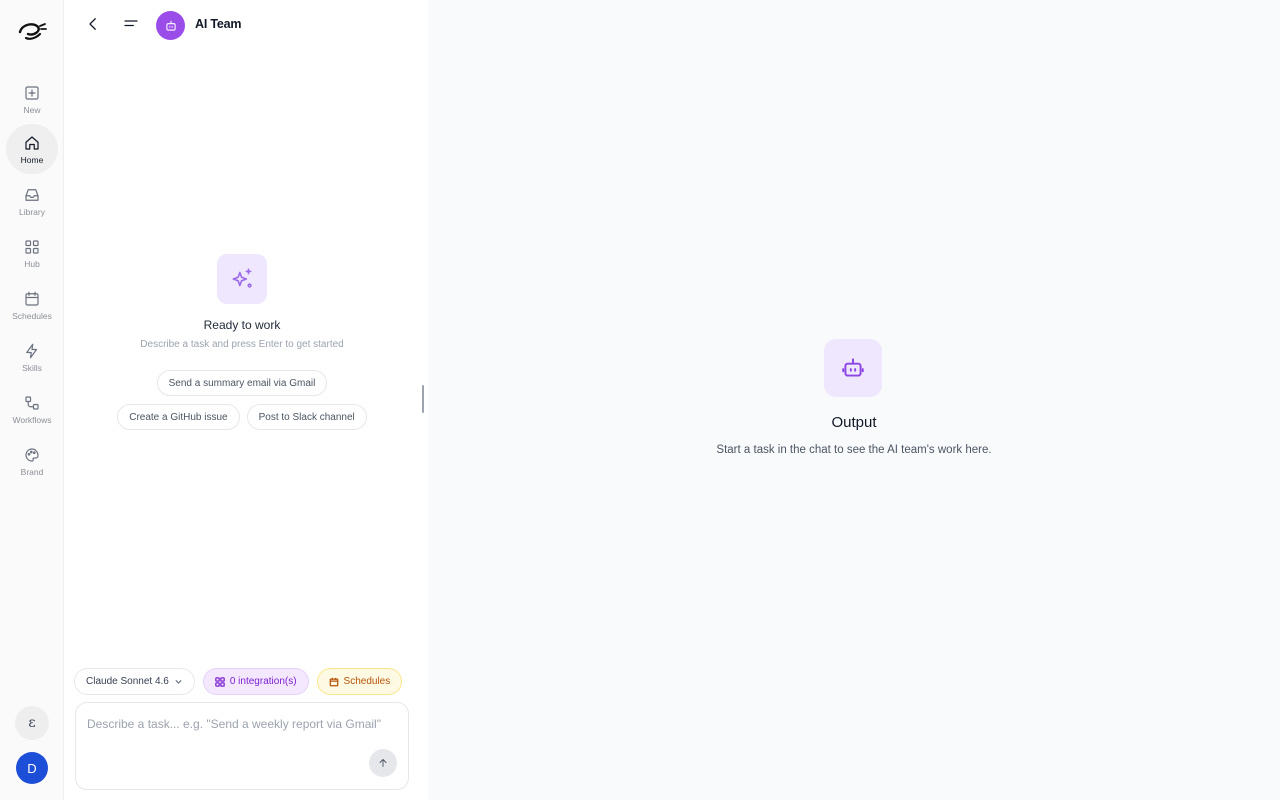 Image resolution: width=1280 pixels, height=800 pixels. I want to click on sparkle-tile, so click(242, 279).